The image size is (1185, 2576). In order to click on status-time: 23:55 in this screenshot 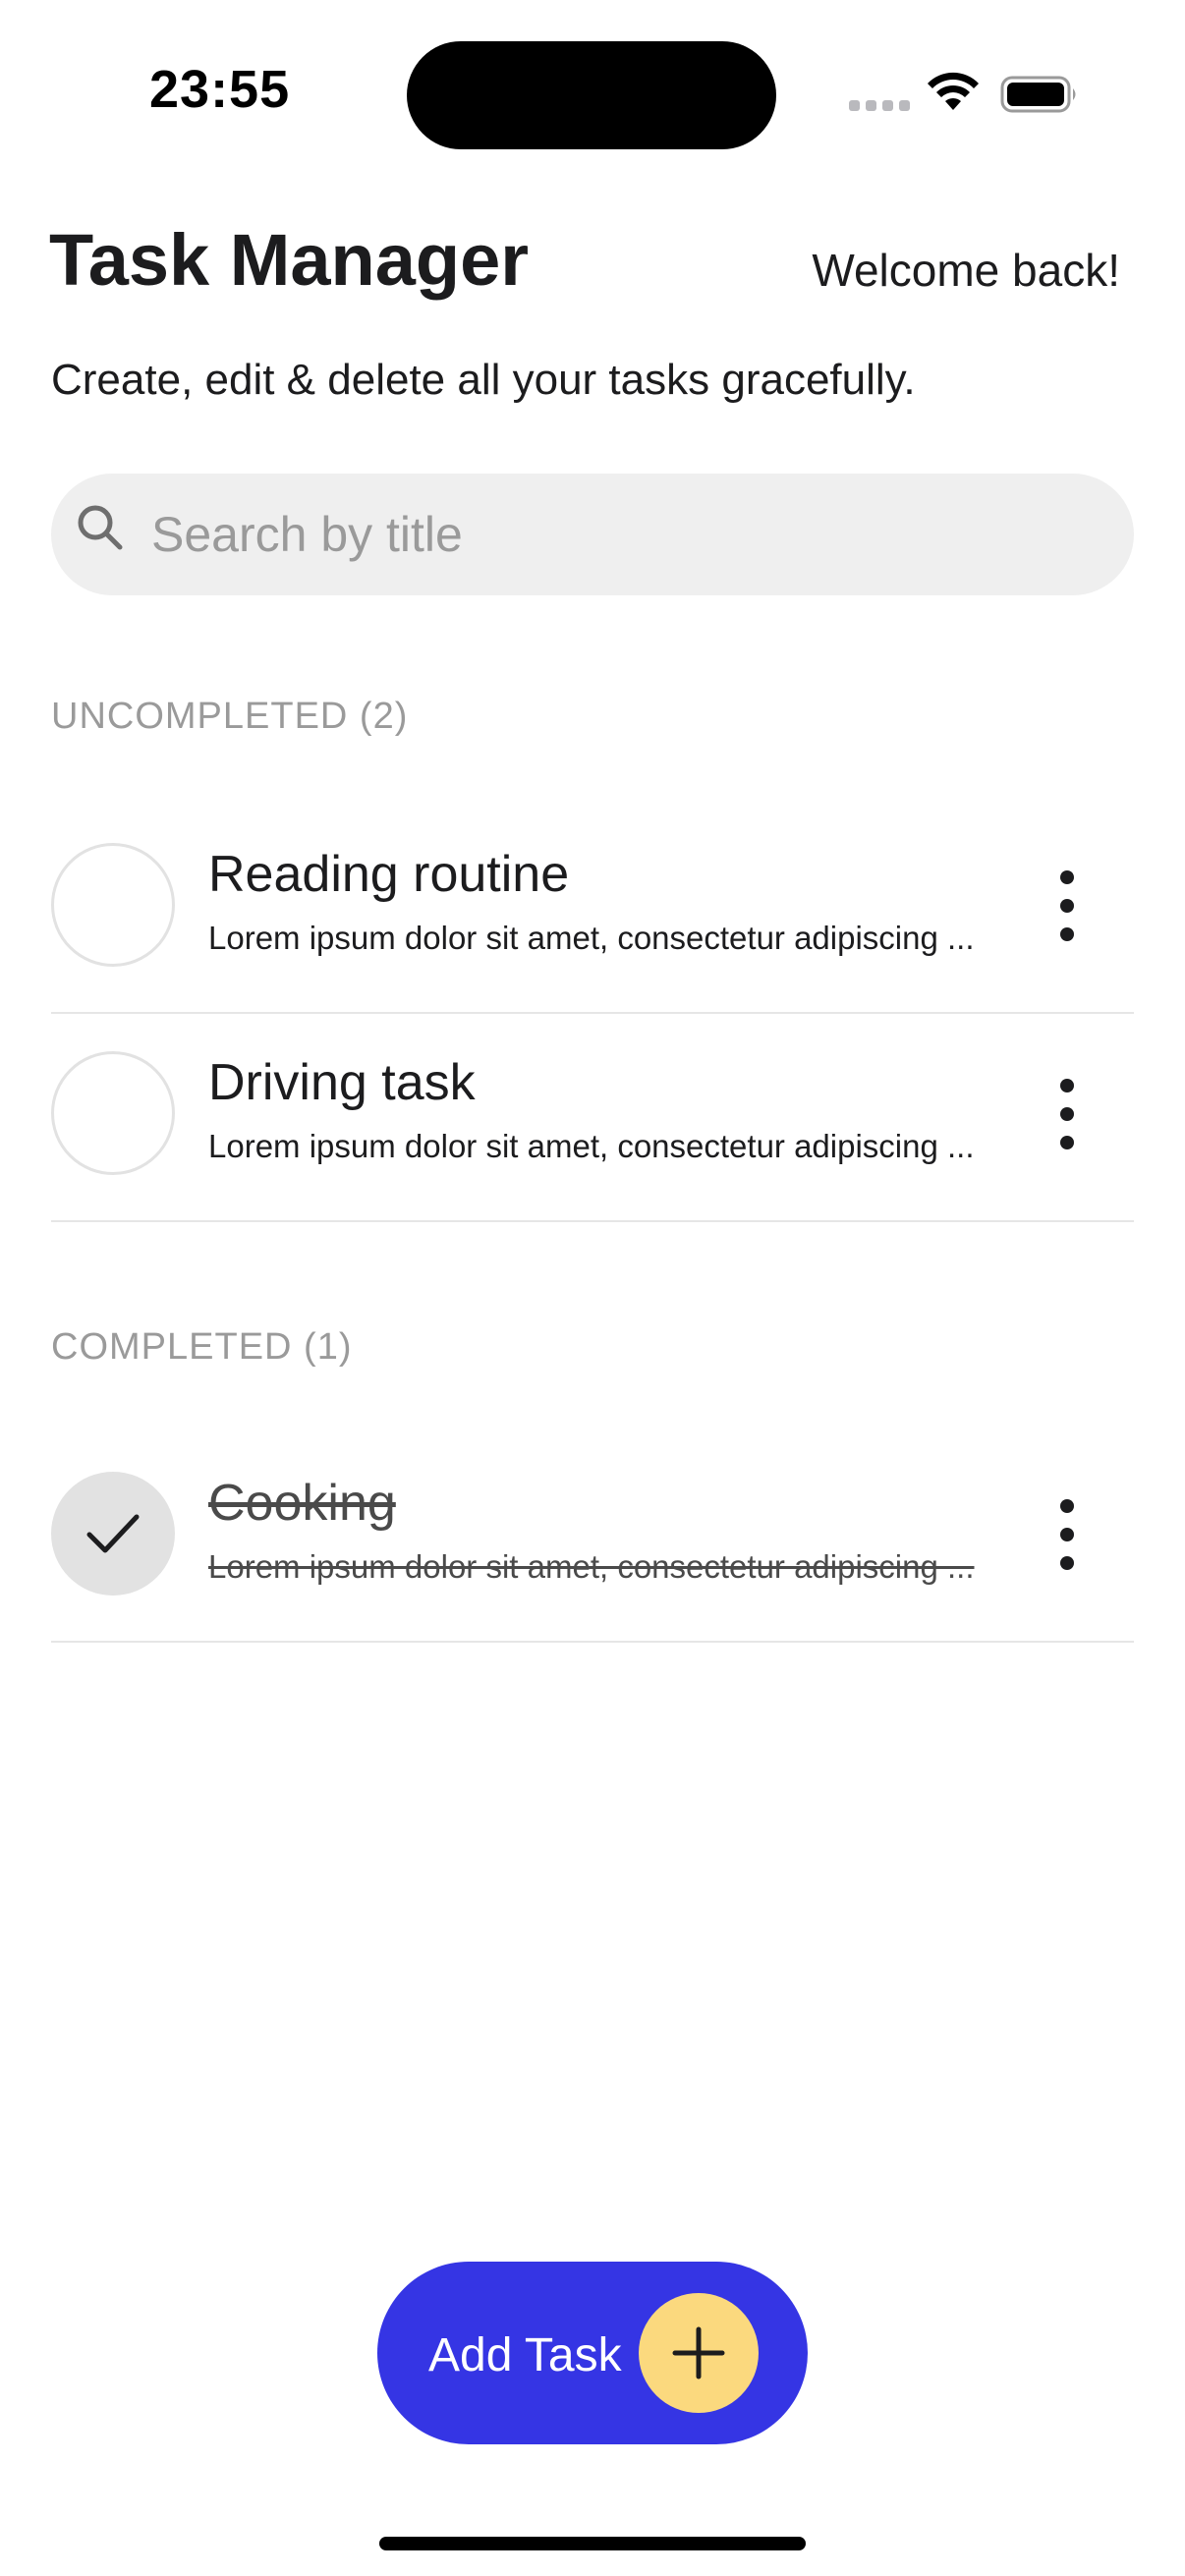, I will do `click(220, 89)`.